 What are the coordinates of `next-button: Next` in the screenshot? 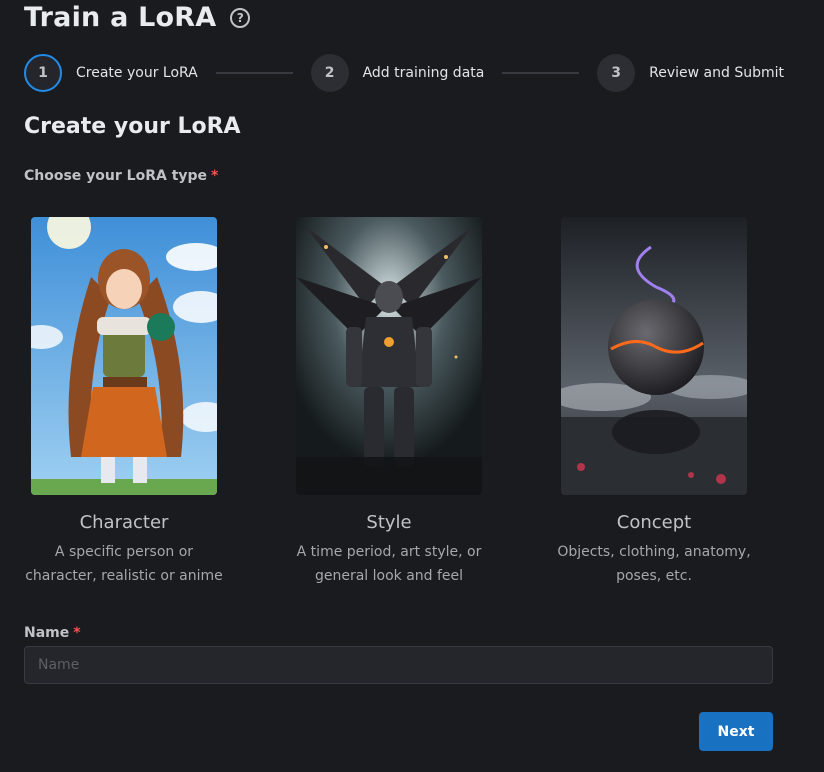 It's located at (736, 731).